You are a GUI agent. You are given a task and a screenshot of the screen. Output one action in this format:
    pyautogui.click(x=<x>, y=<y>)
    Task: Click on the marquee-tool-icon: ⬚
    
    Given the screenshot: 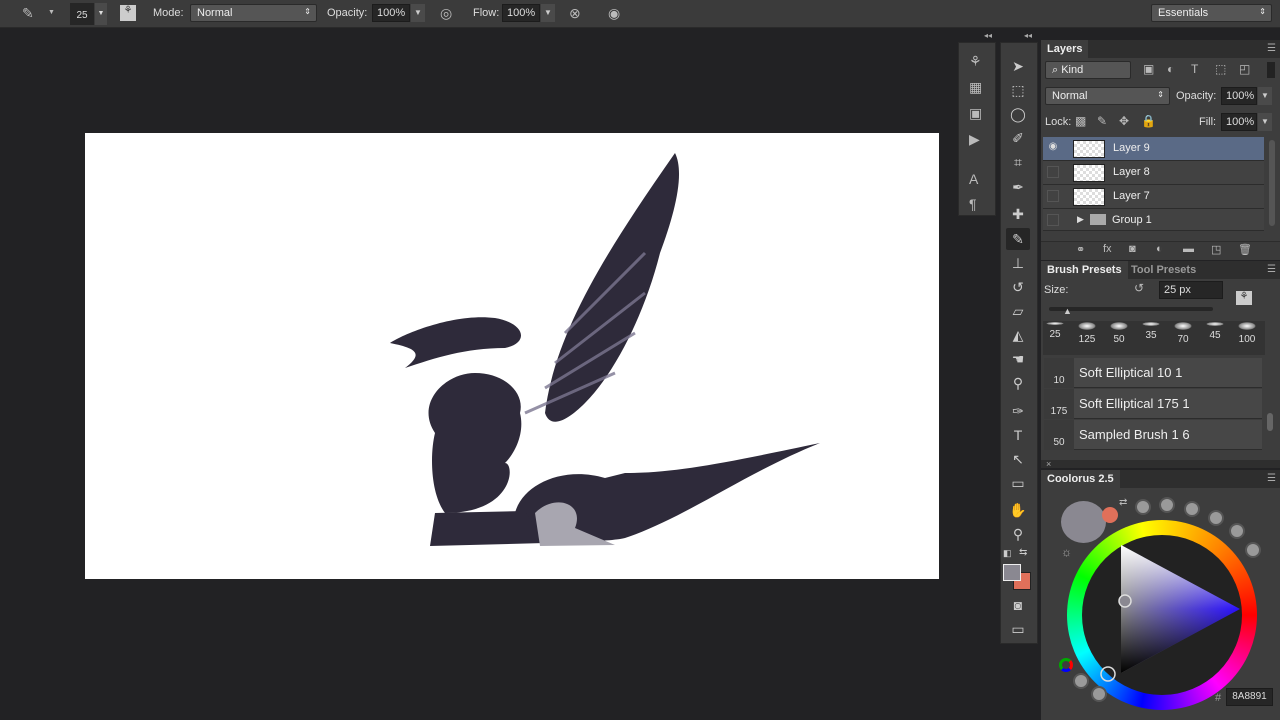 What is the action you would take?
    pyautogui.click(x=1018, y=90)
    